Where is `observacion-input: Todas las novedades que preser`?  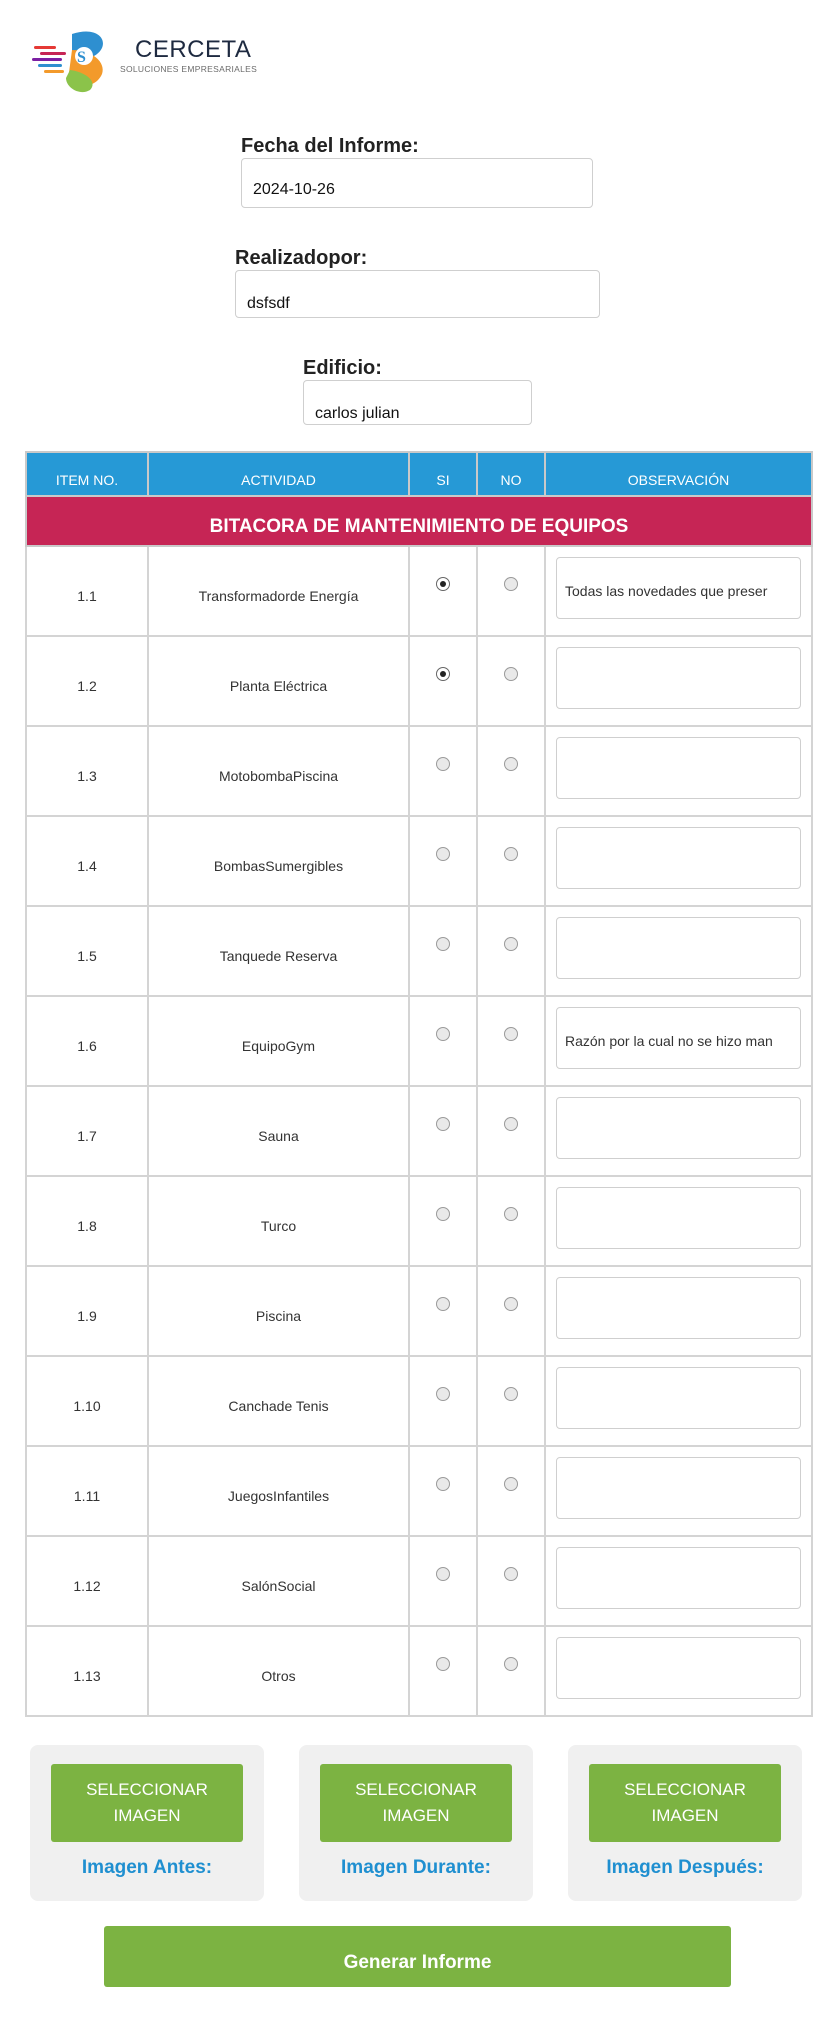
observacion-input: Todas las novedades que preser is located at coordinates (678, 588).